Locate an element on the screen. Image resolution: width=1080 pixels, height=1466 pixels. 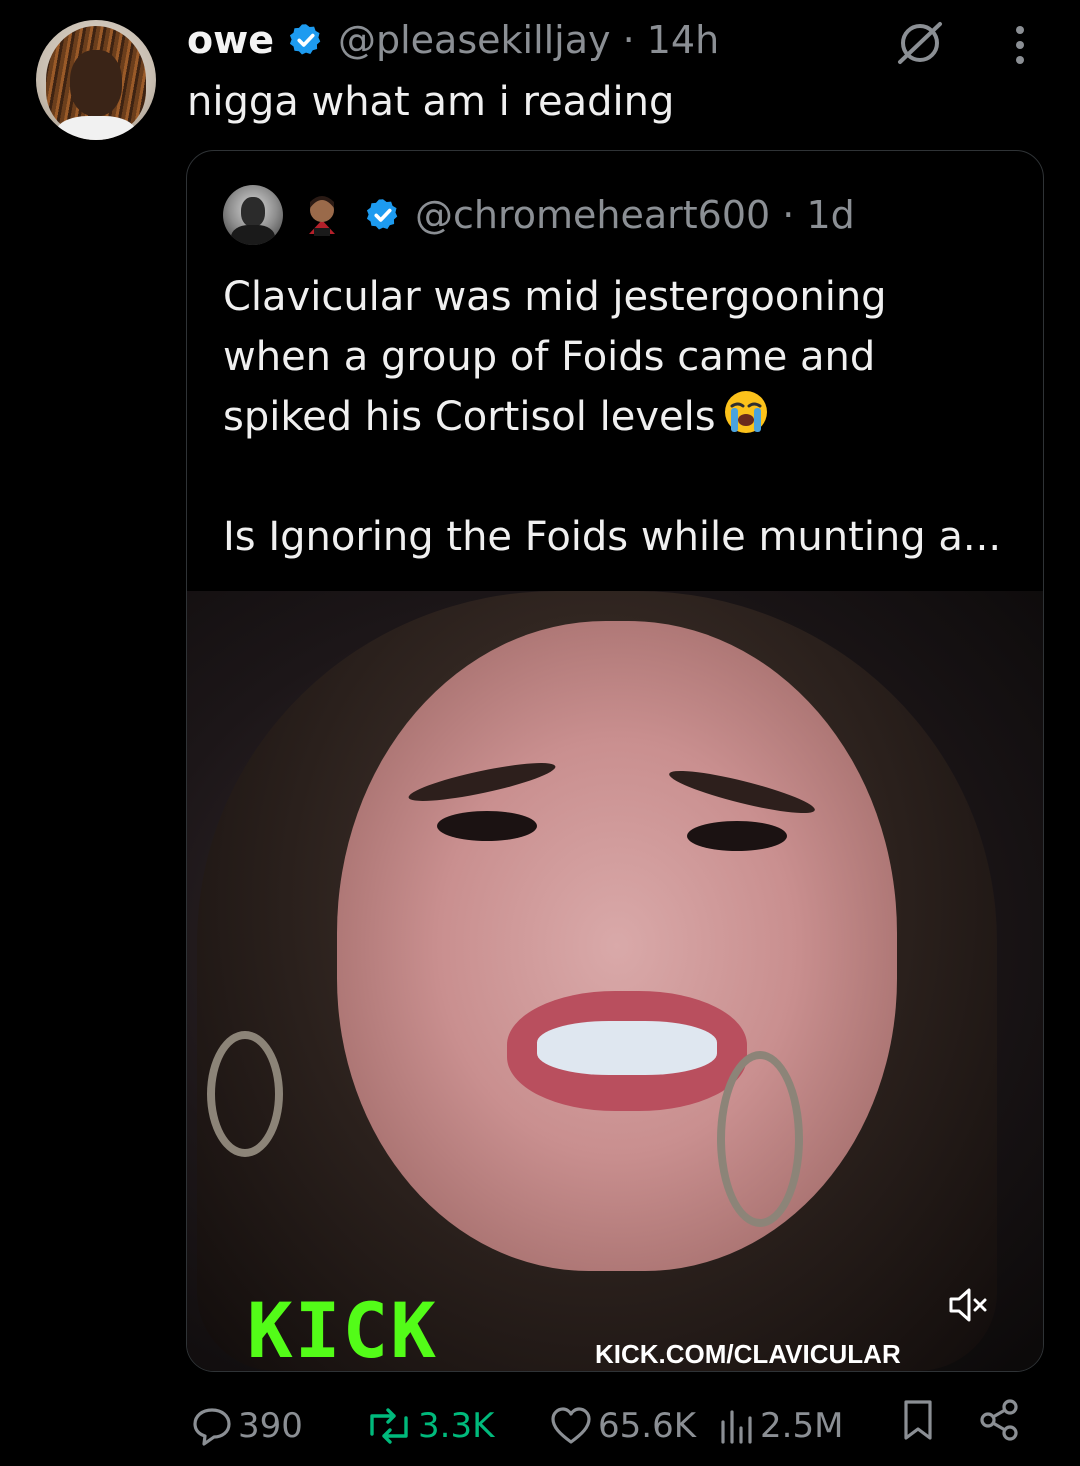
avatar-face is located at coordinates (96, 83).